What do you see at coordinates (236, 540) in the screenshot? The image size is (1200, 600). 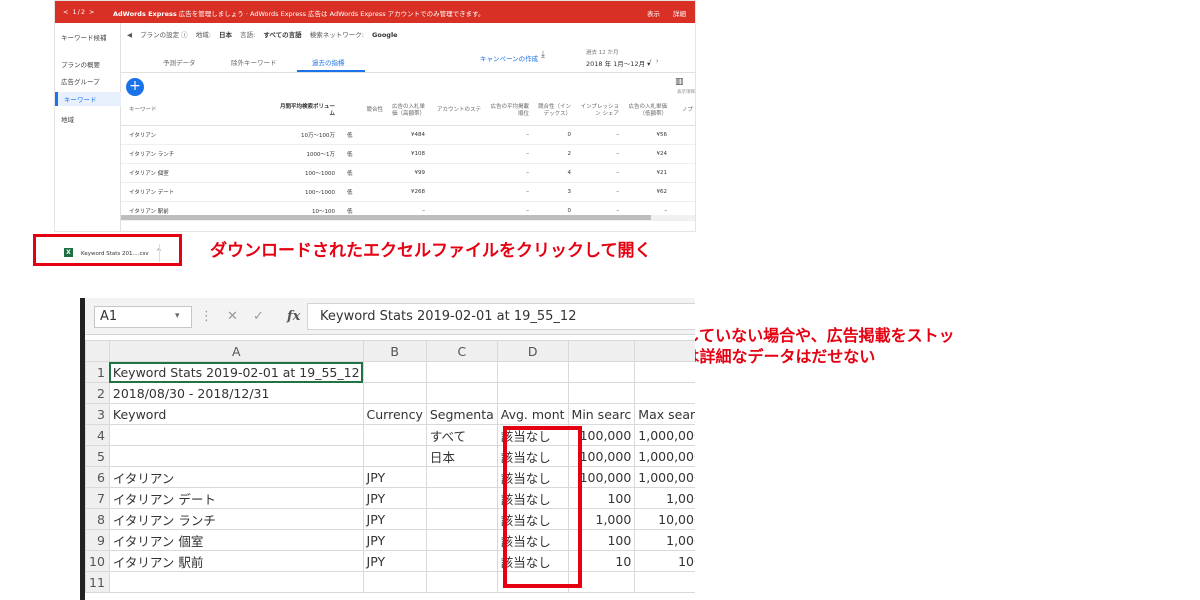 I see `cell: イタリアン 個室` at bounding box center [236, 540].